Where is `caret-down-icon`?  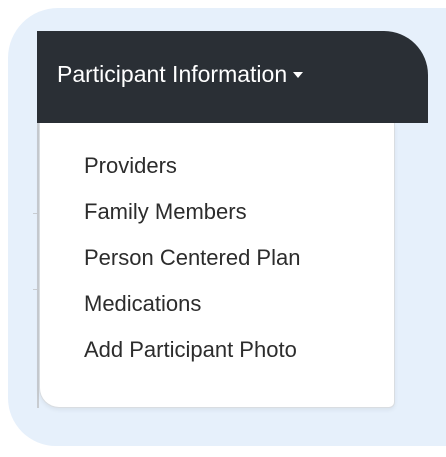 caret-down-icon is located at coordinates (298, 75).